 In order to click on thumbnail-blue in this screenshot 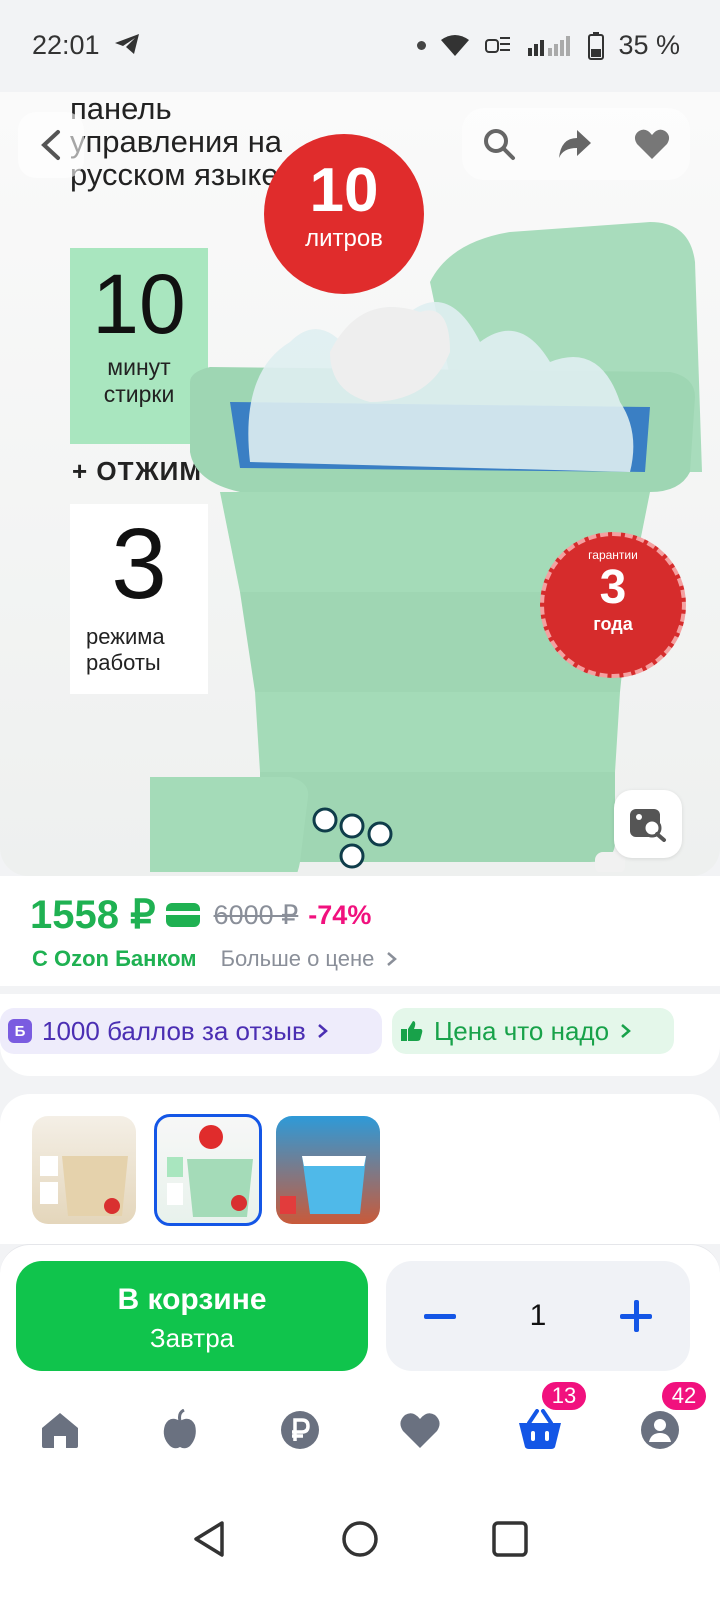, I will do `click(328, 1170)`.